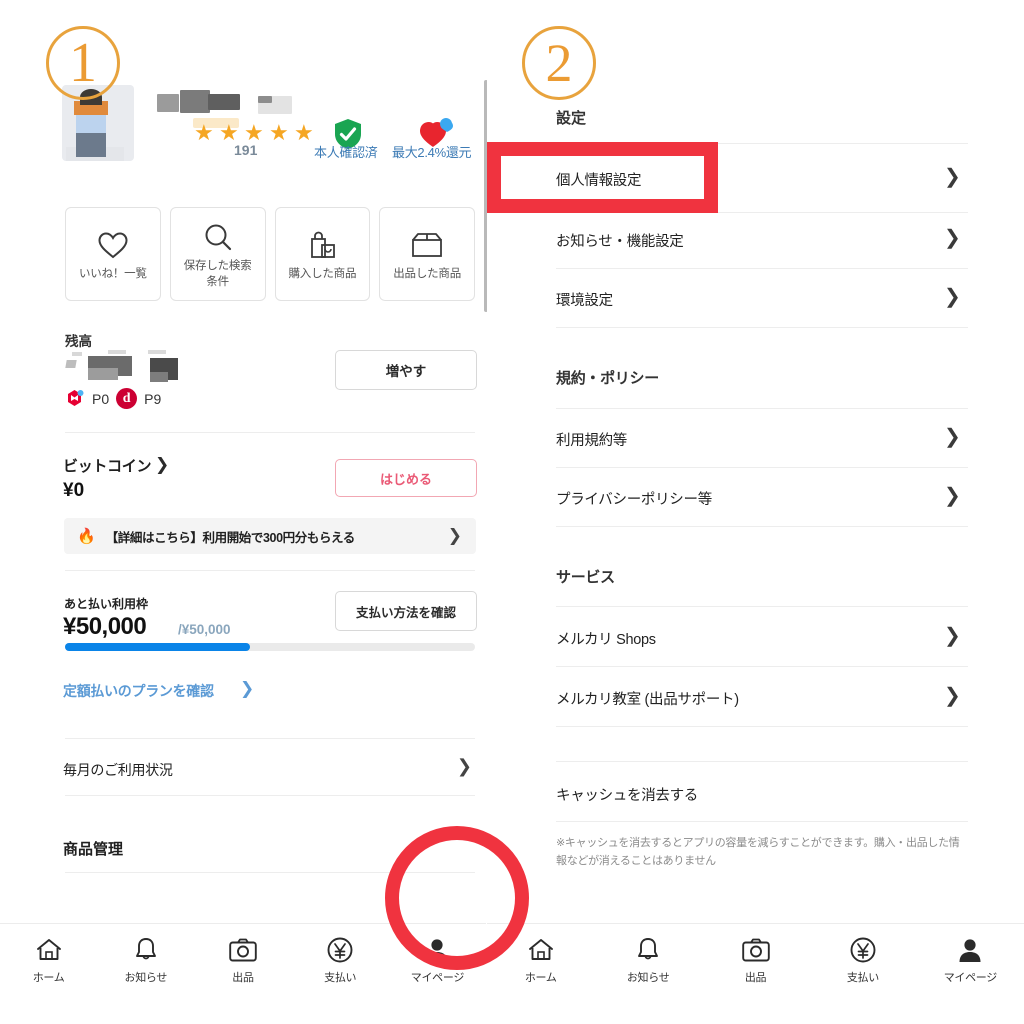 The height and width of the screenshot is (1024, 1024). I want to click on settings-item-notifications: お知らせ・機能設定, so click(620, 240).